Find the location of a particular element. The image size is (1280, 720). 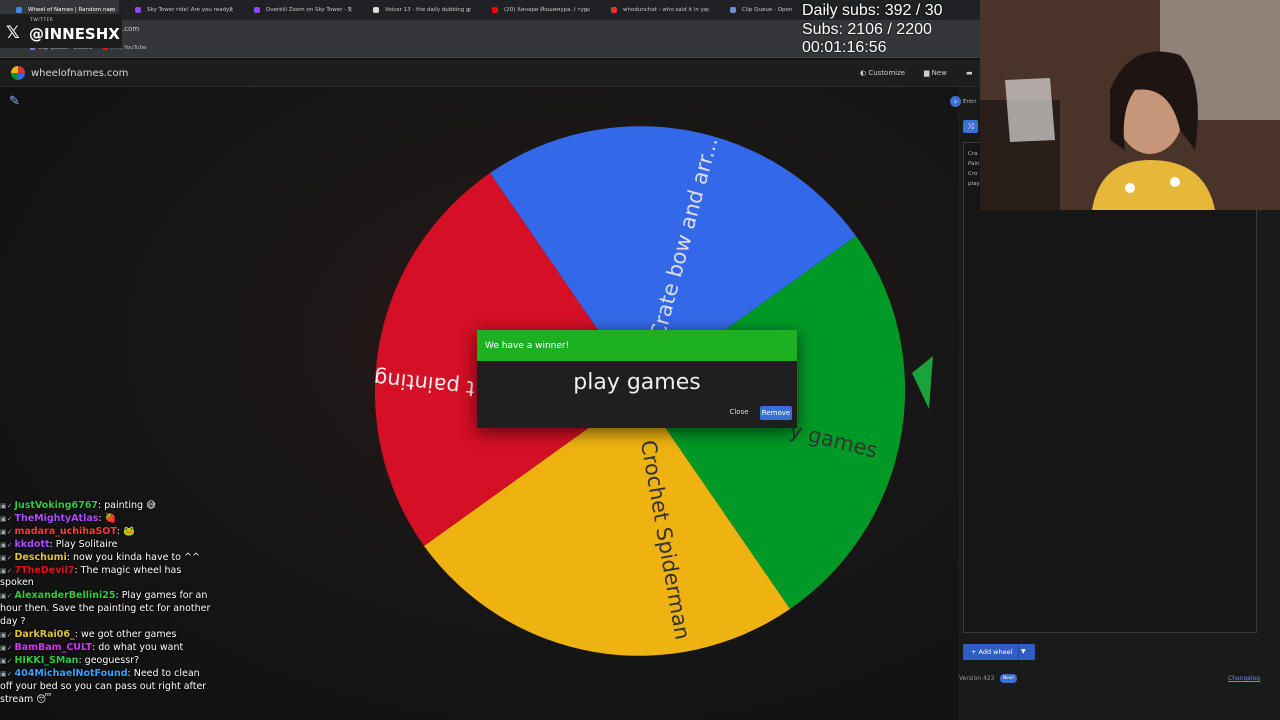

browser-tab: Overkill Zoom on Sky Tower - T × is located at coordinates (297, 10).